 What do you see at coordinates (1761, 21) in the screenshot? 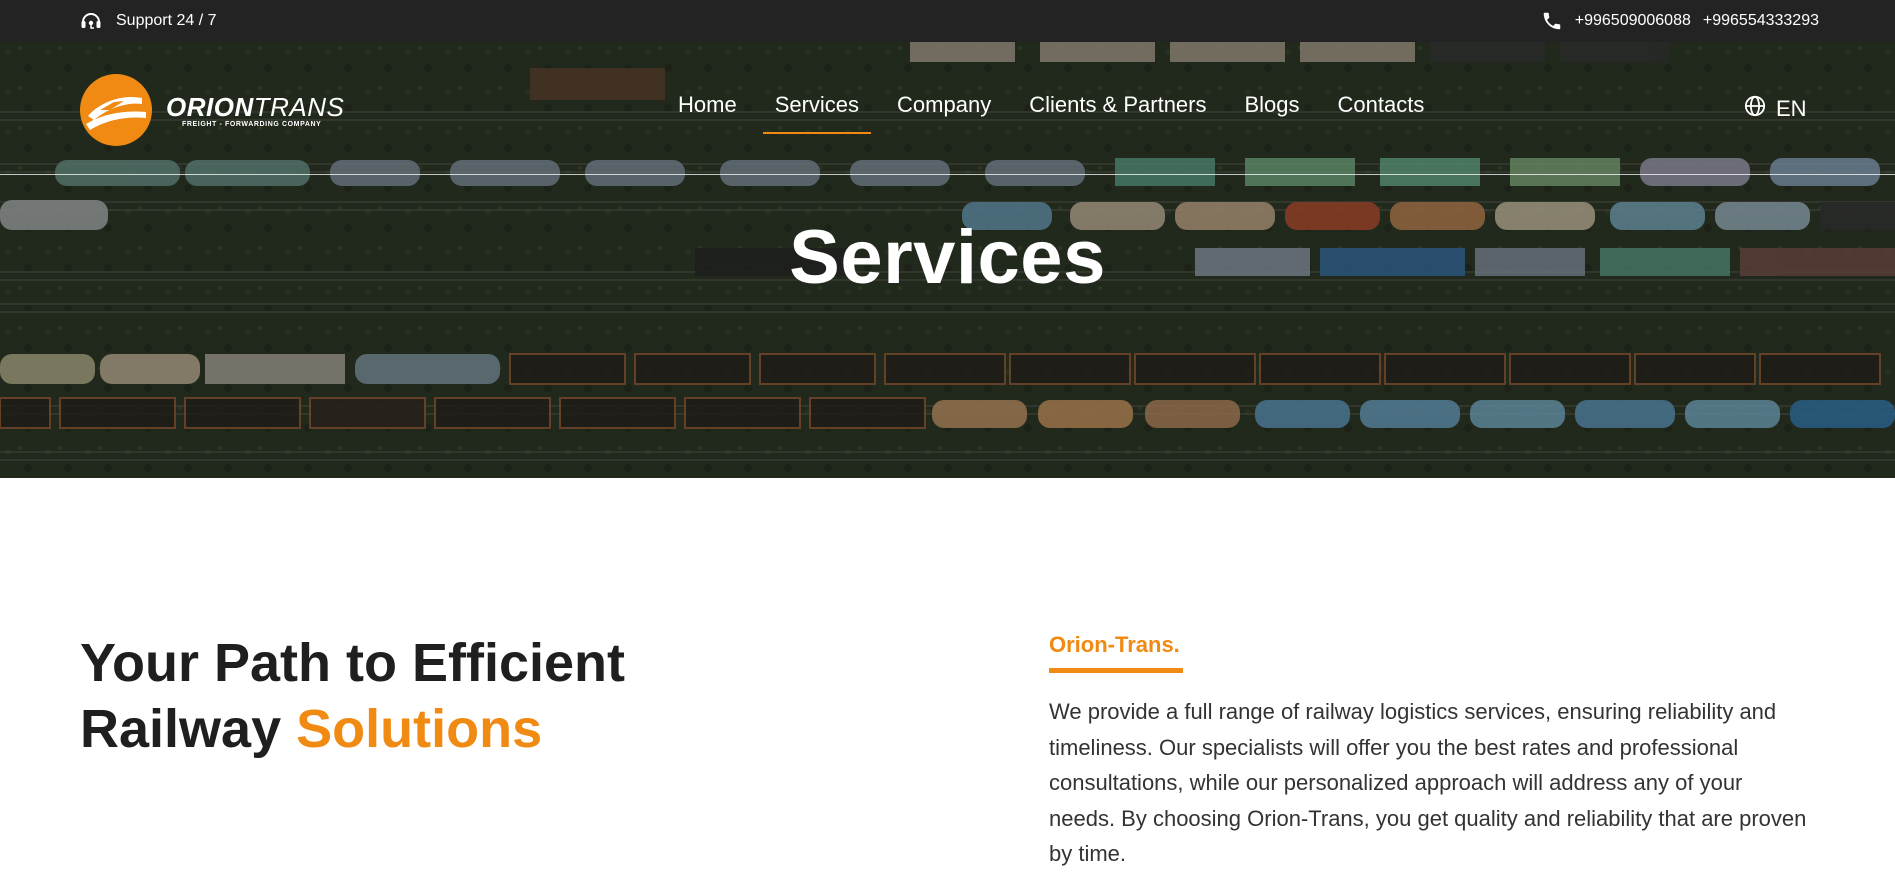
I see `phone-link-2: +996554333293` at bounding box center [1761, 21].